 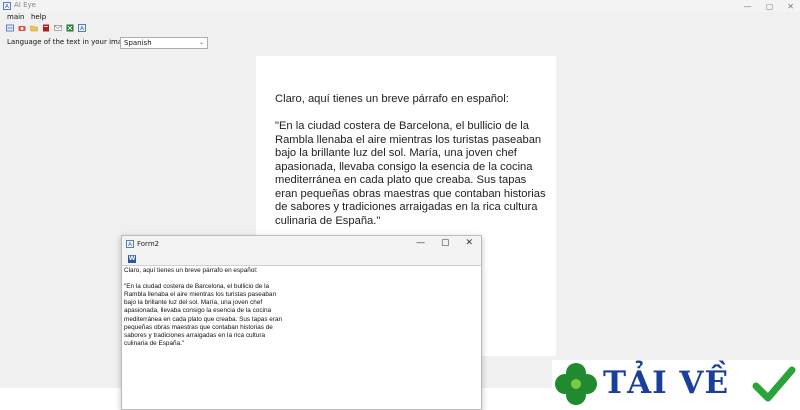 I want to click on menu-item-main: main, so click(x=16, y=17).